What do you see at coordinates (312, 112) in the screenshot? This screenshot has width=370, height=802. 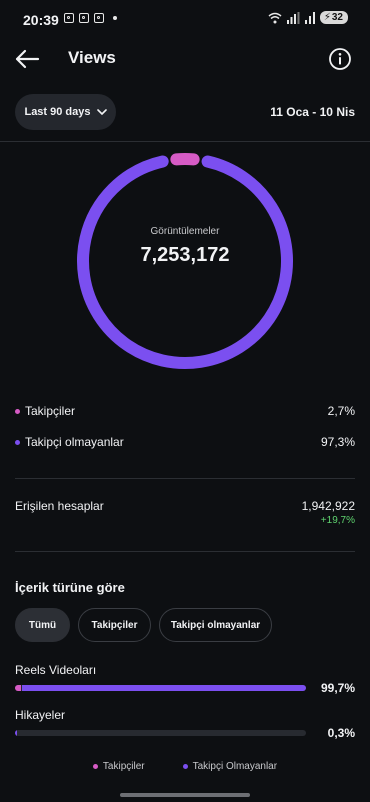 I see `date-range-text: 11 Oca - 10 Nis` at bounding box center [312, 112].